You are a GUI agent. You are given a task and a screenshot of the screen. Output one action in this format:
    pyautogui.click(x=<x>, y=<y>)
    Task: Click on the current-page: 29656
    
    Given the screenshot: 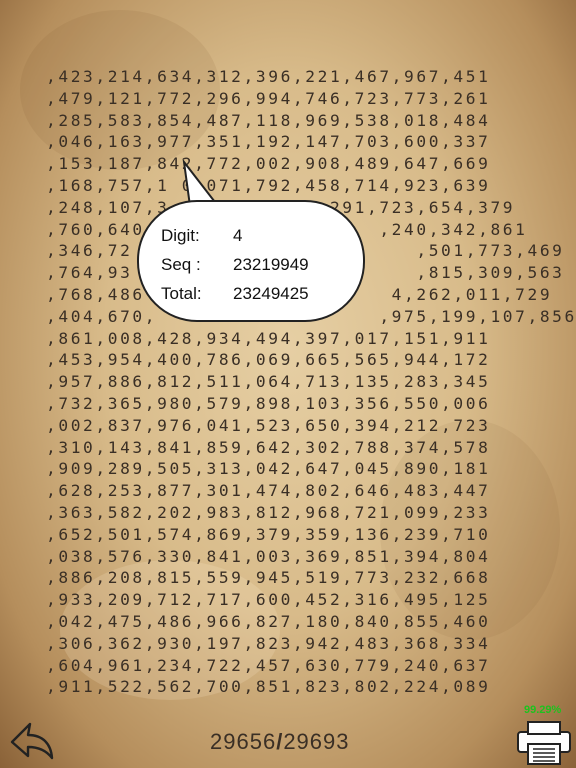 What is the action you would take?
    pyautogui.click(x=243, y=741)
    